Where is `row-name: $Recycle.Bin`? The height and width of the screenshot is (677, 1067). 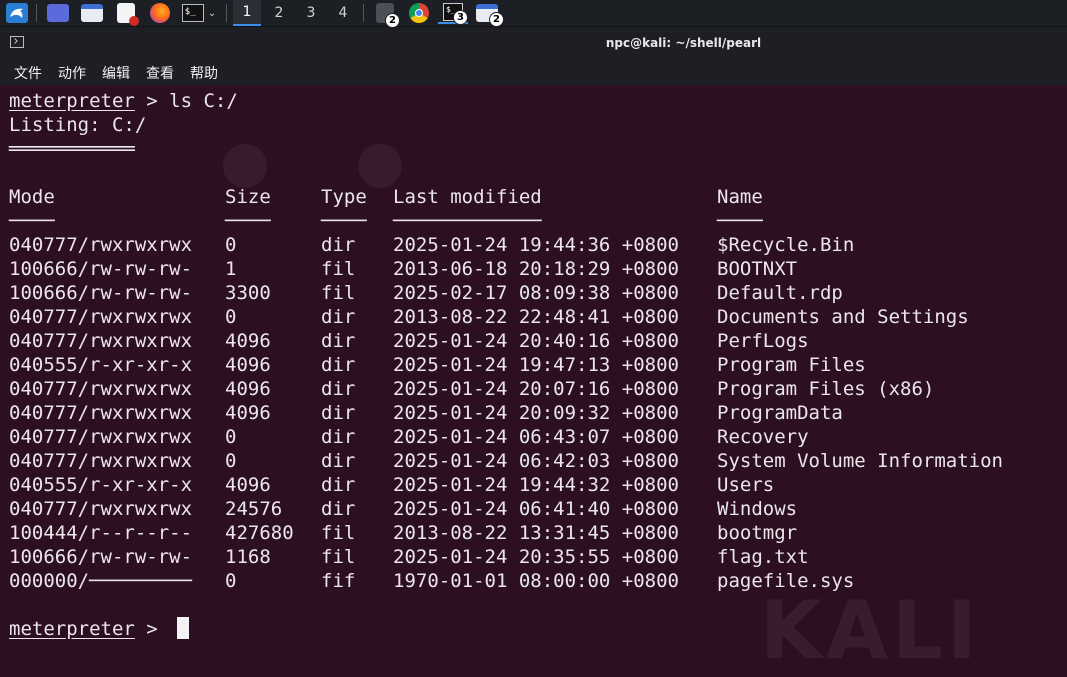 row-name: $Recycle.Bin is located at coordinates (786, 245).